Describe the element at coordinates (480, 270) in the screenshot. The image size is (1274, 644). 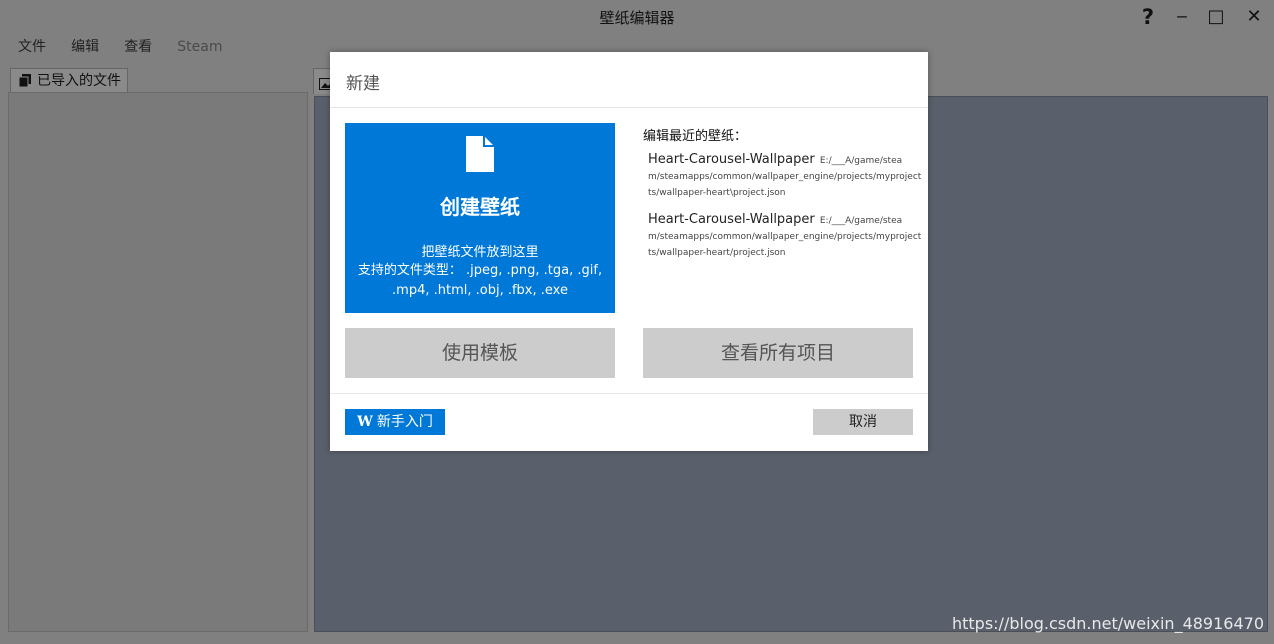
I see `supported-types-line: 支持的文件类型： .jpeg, .png, .tga, .gif,` at that location.